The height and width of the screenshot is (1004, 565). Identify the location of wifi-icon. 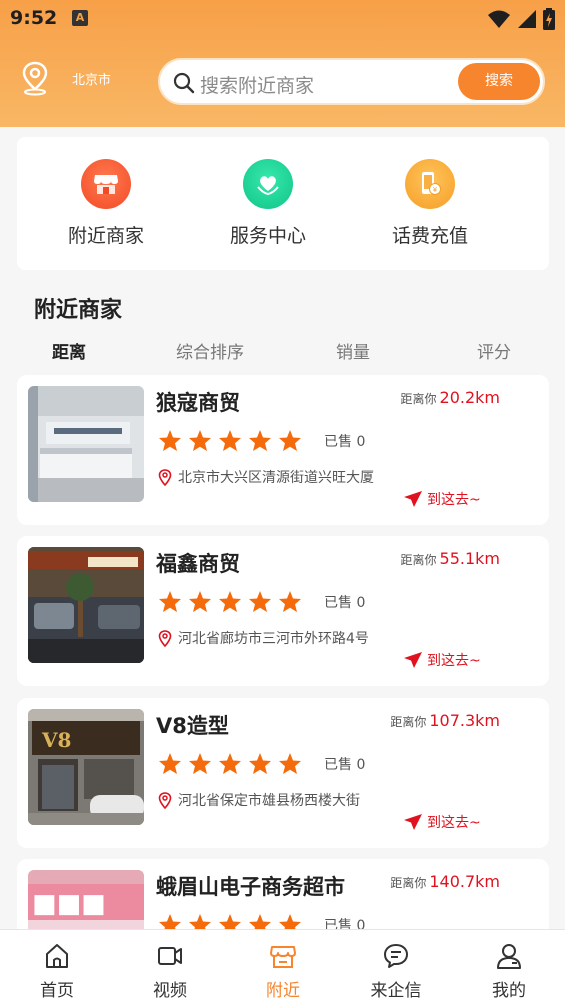
(499, 19).